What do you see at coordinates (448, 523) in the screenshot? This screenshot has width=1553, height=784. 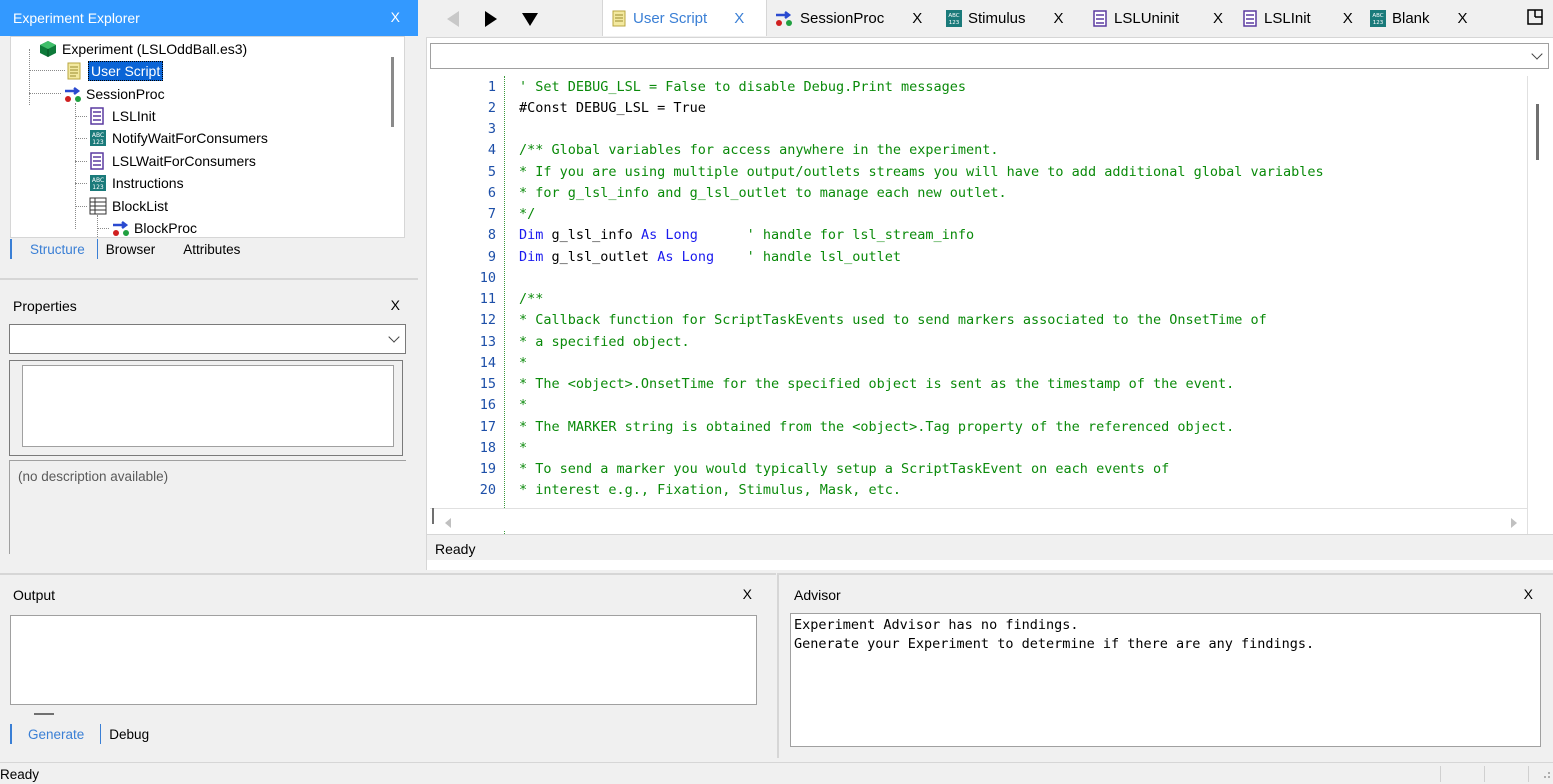 I see `scroll-left-icon` at bounding box center [448, 523].